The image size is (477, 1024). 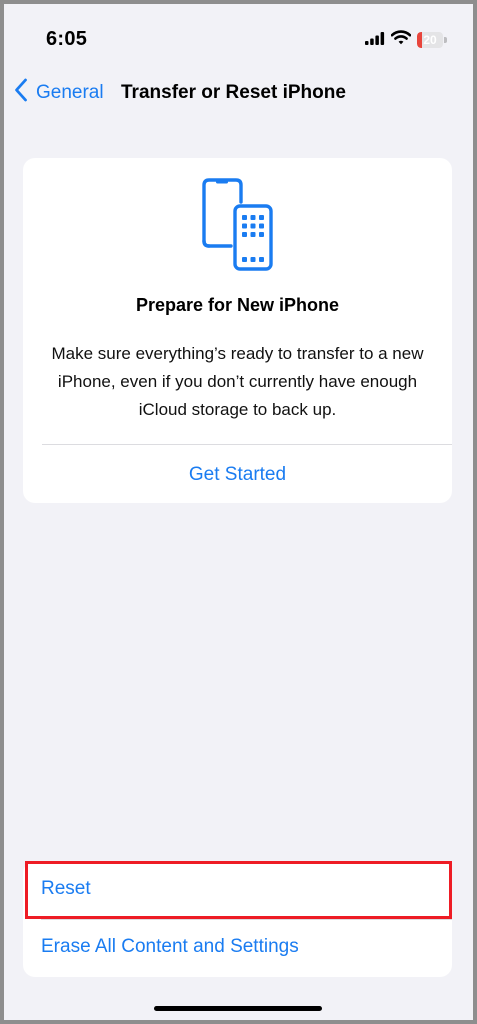 What do you see at coordinates (238, 227) in the screenshot?
I see `phones-transfer-icon` at bounding box center [238, 227].